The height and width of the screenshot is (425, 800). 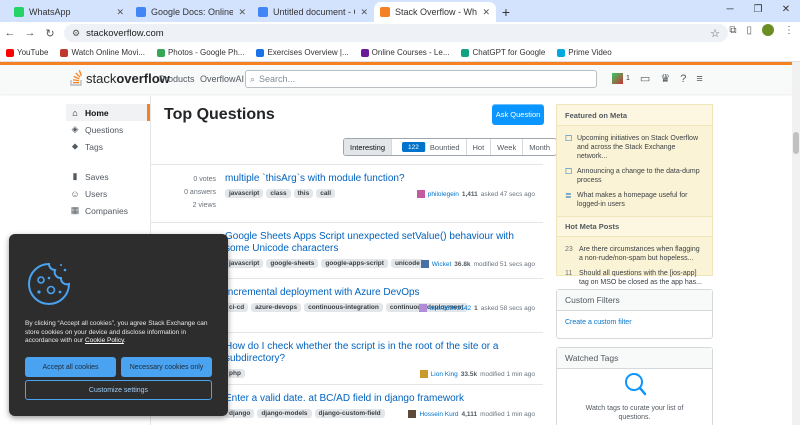 I want to click on create-filter-link: Create a custom filter, so click(x=634, y=322).